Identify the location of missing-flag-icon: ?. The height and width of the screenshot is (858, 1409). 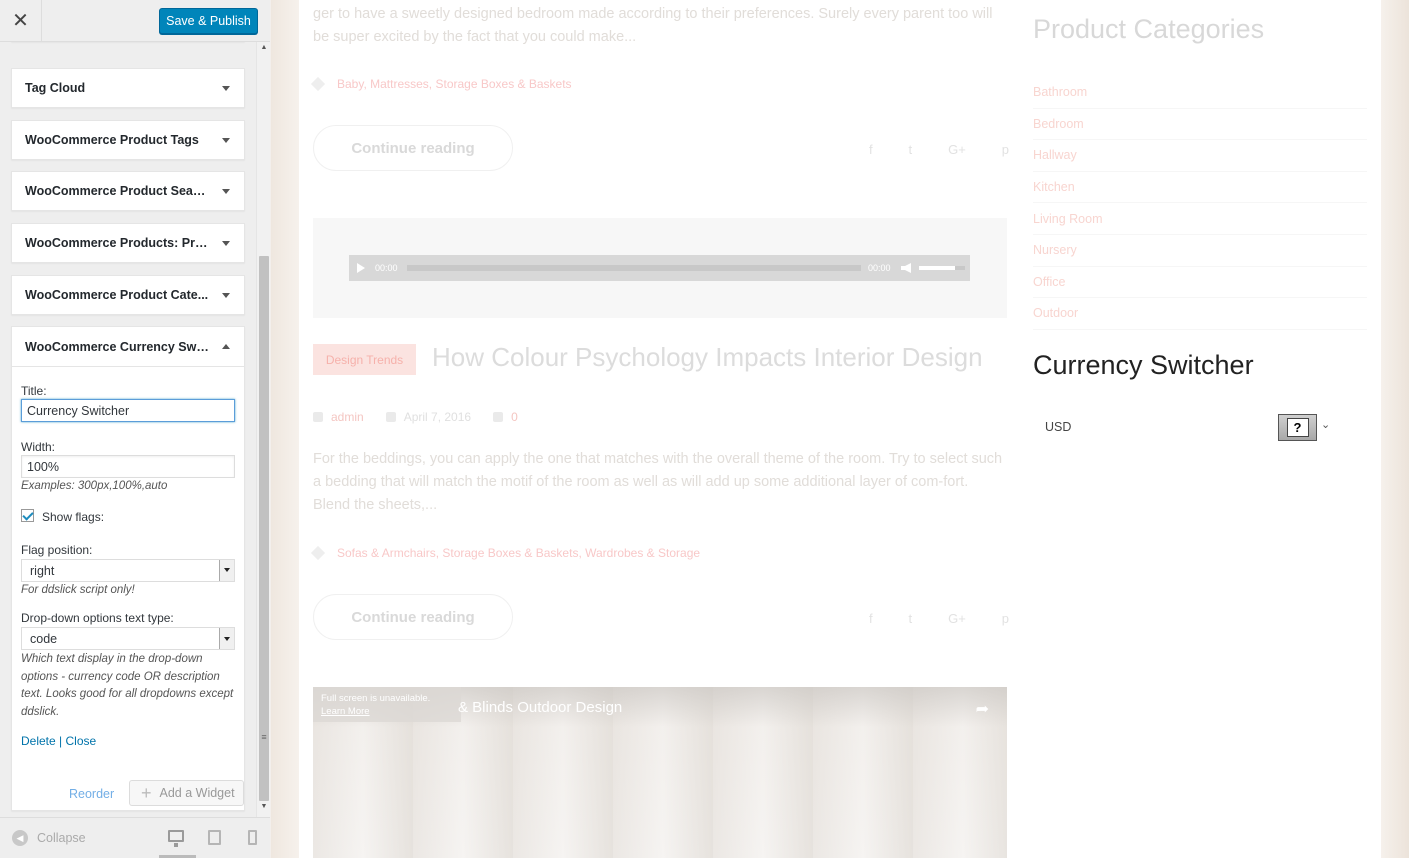
(1297, 427).